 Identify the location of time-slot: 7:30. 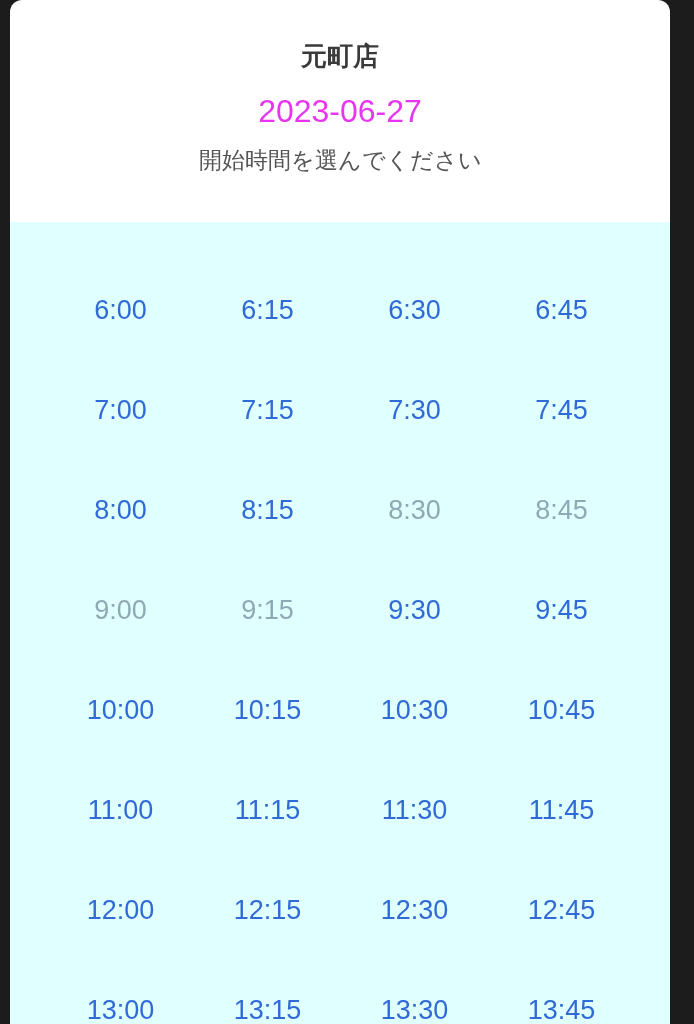
(414, 410).